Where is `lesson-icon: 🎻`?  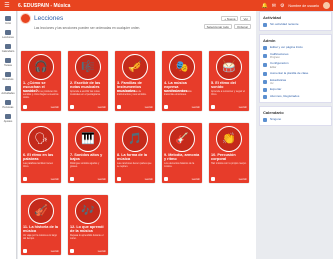
lesson-icon: 🎻 is located at coordinates (41, 210).